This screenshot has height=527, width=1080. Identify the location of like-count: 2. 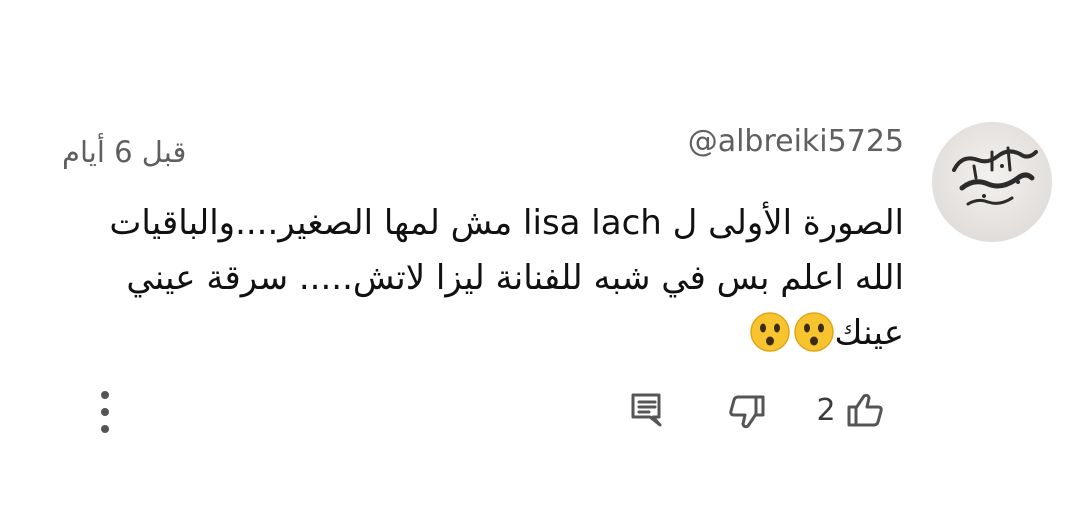
(826, 410).